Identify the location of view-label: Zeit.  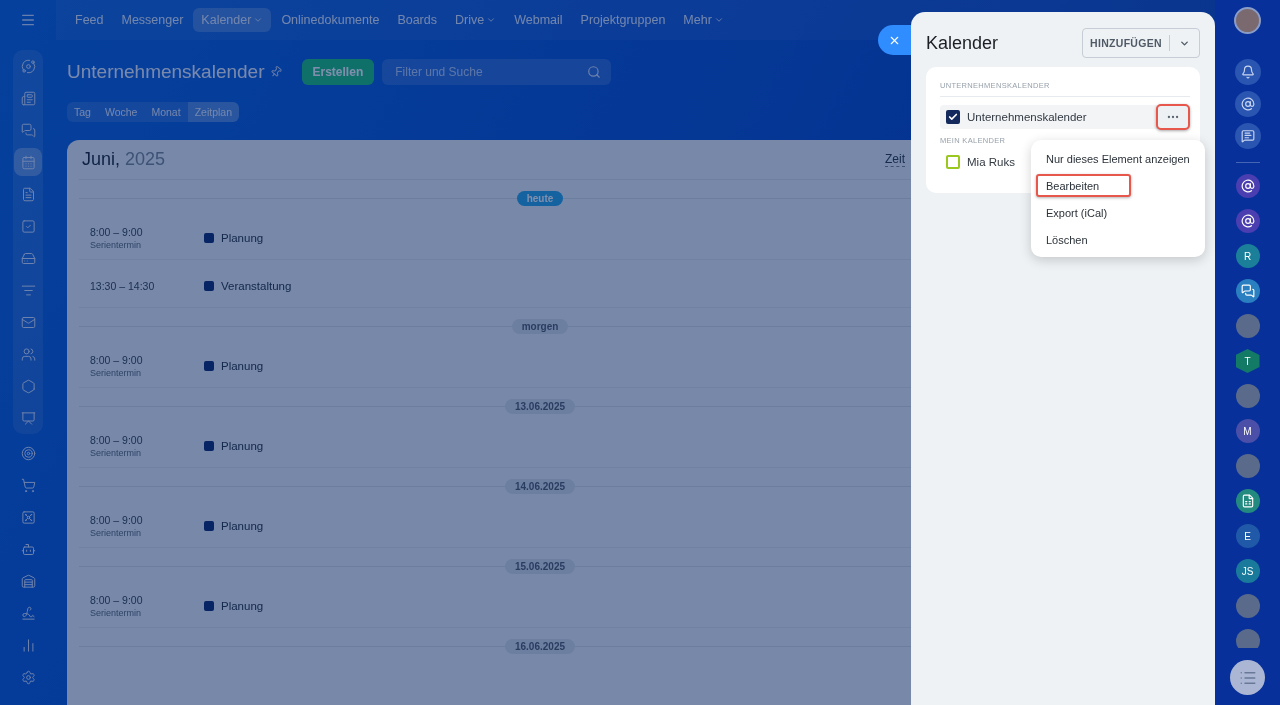
(895, 159).